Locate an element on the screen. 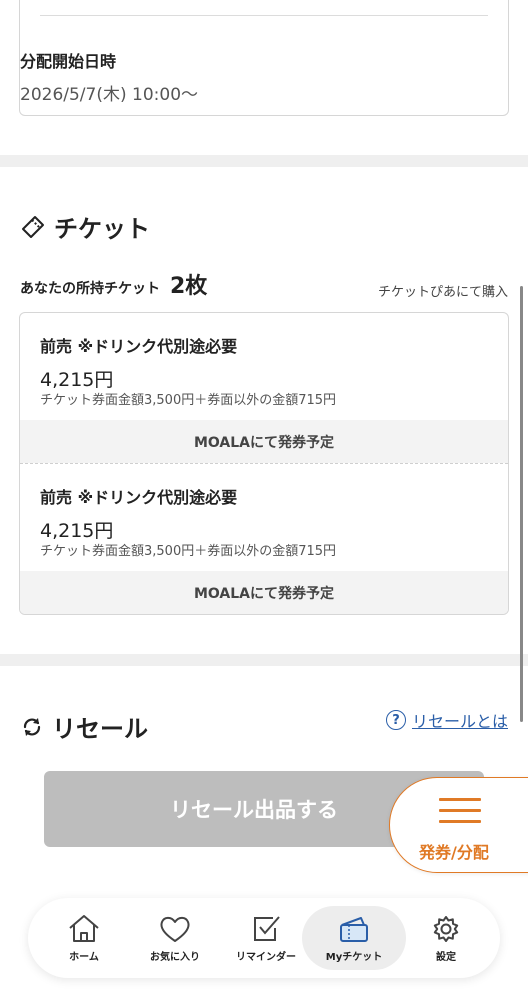 The height and width of the screenshot is (999, 528). nav-item-favorites: お気に入り is located at coordinates (175, 938).